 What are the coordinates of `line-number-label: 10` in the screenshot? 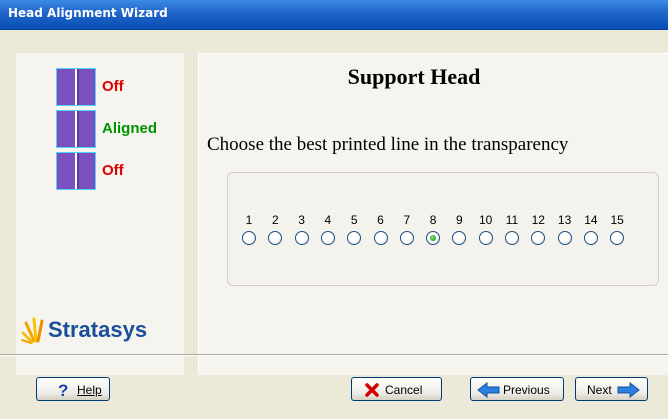 It's located at (486, 220).